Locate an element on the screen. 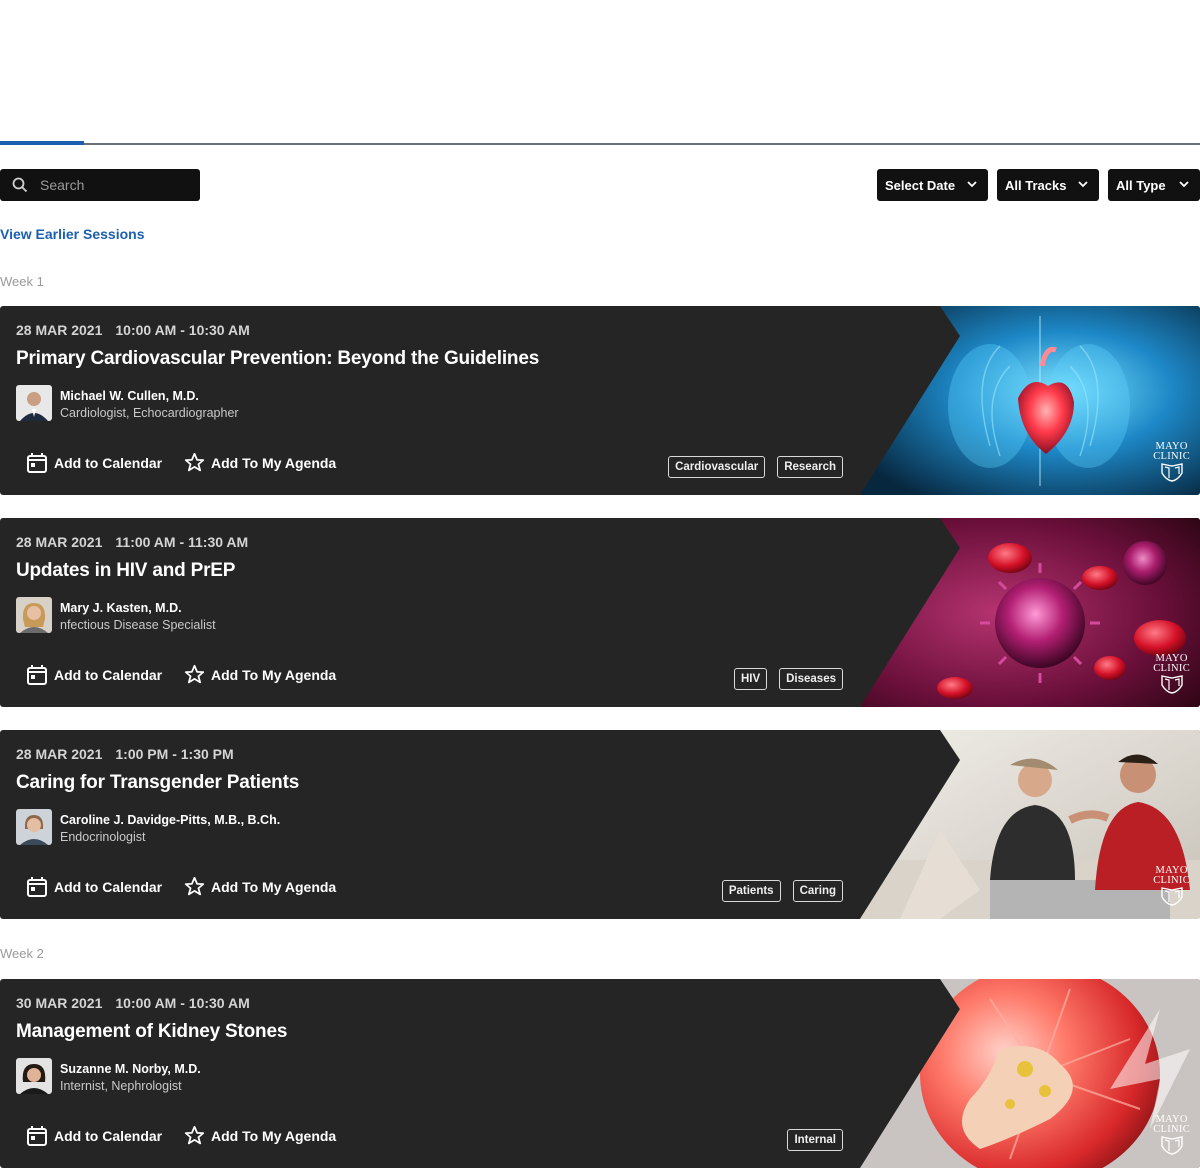 This screenshot has width=1200, height=1168. tag-list: Patients Caring is located at coordinates (782, 891).